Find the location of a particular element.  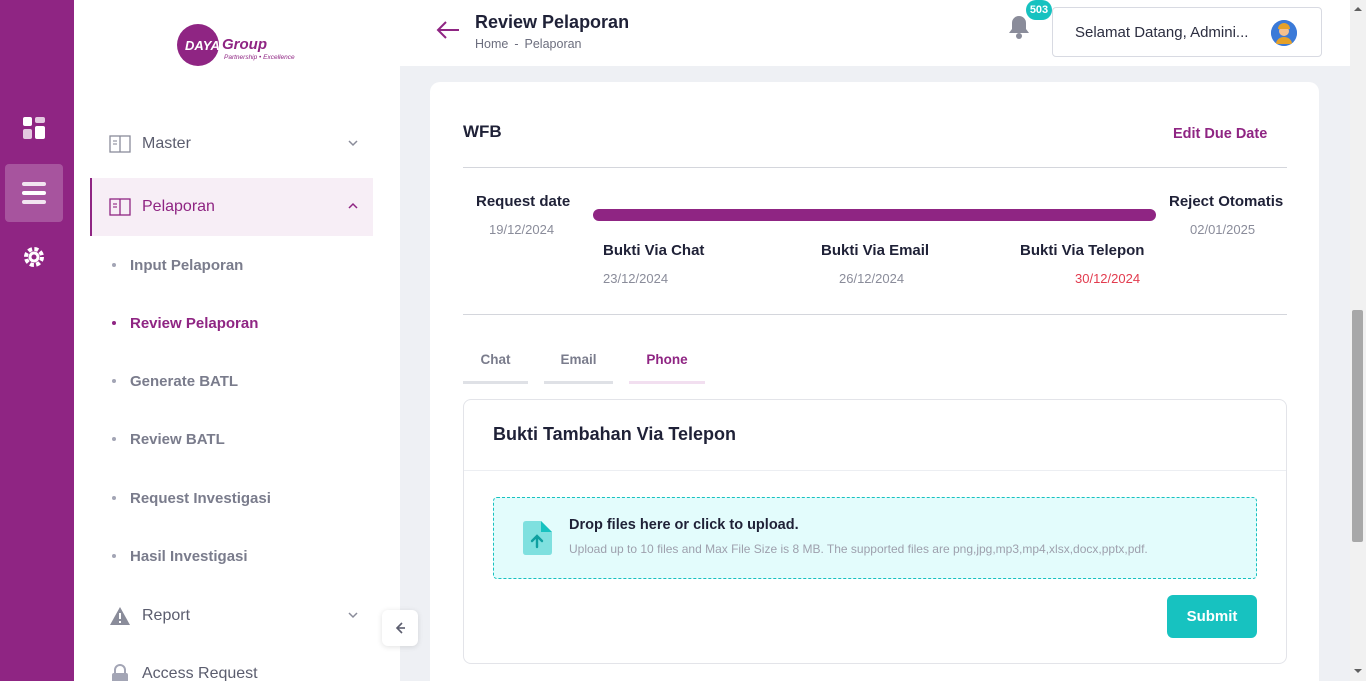

timeline-step-label: Bukti Via Email is located at coordinates (875, 250).